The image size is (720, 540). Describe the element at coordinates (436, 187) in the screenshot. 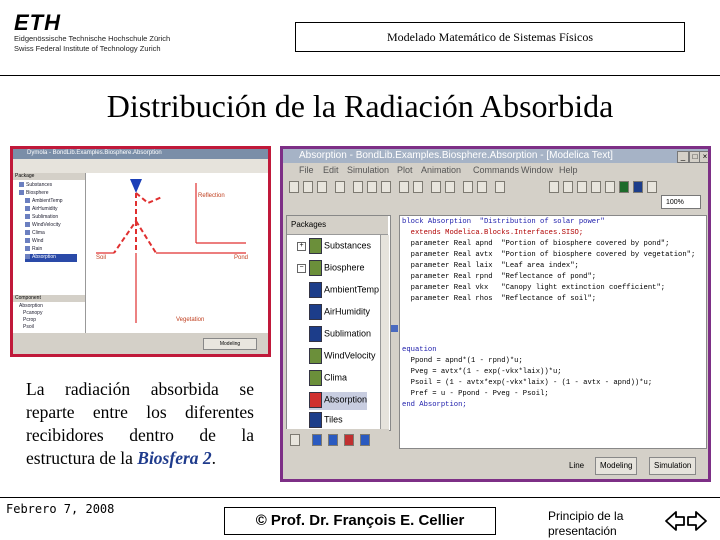

I see `search-icon` at that location.